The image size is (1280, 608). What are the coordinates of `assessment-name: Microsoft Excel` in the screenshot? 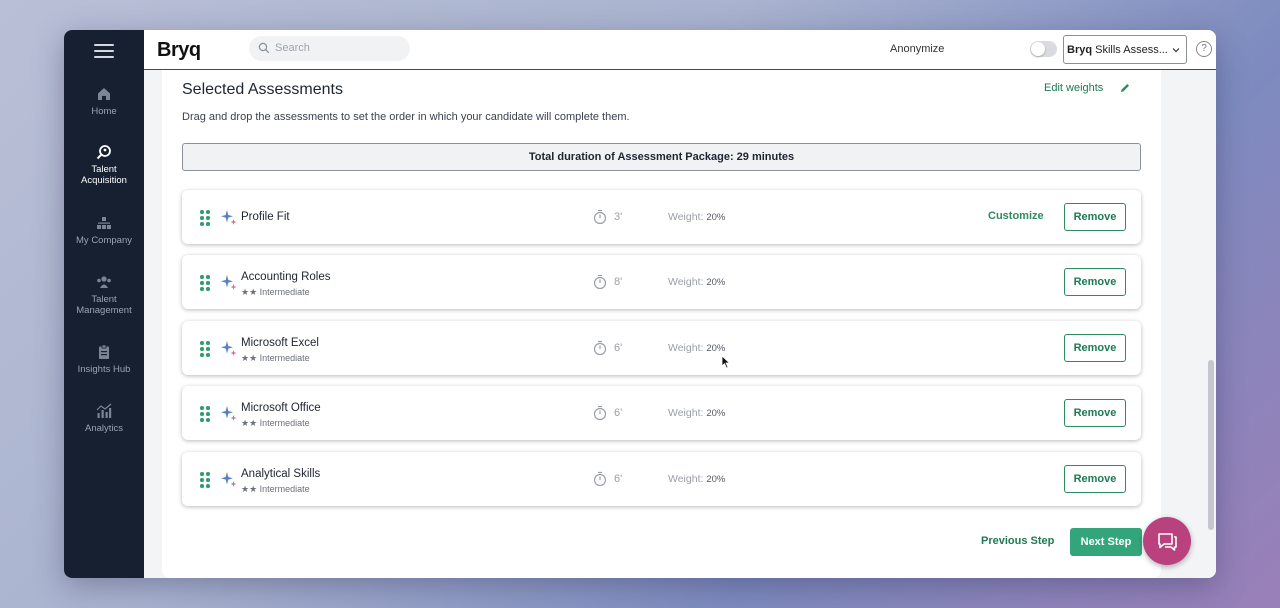 It's located at (280, 343).